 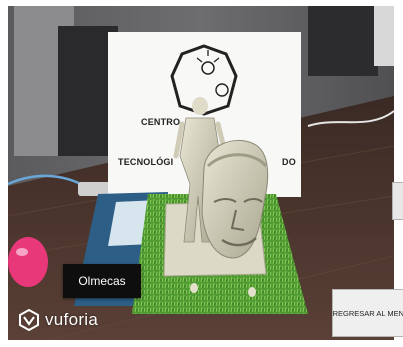 What do you see at coordinates (289, 162) in the screenshot?
I see `card-title-line2-tail: DO` at bounding box center [289, 162].